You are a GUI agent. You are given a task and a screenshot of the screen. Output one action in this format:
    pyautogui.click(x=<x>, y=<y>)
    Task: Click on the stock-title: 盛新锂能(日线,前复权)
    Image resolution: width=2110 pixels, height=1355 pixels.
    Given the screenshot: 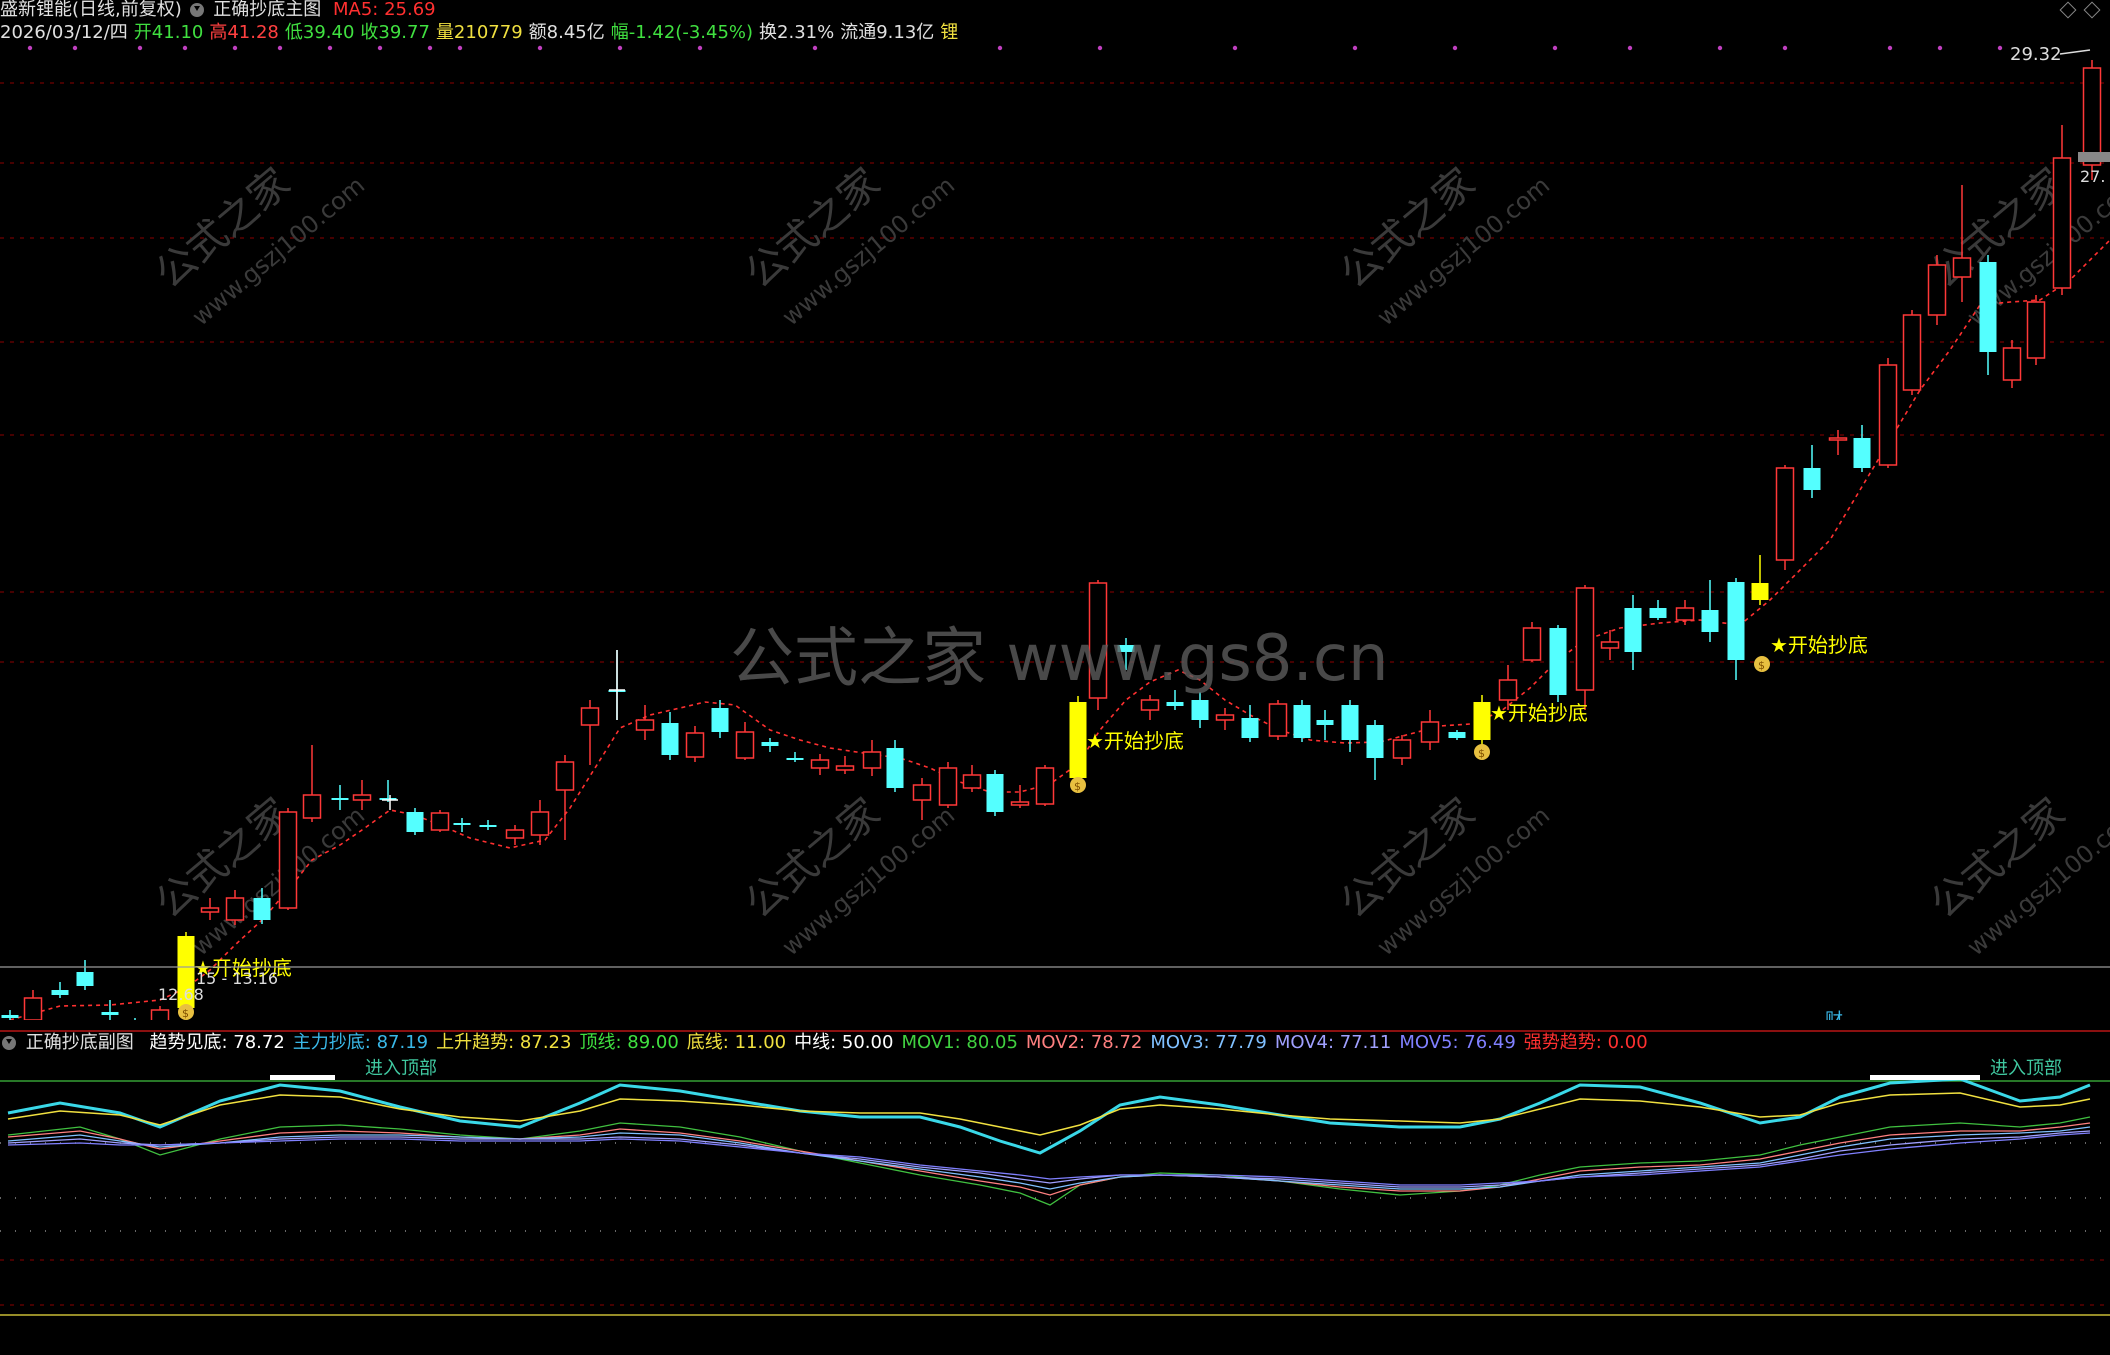 What is the action you would take?
    pyautogui.click(x=91, y=10)
    